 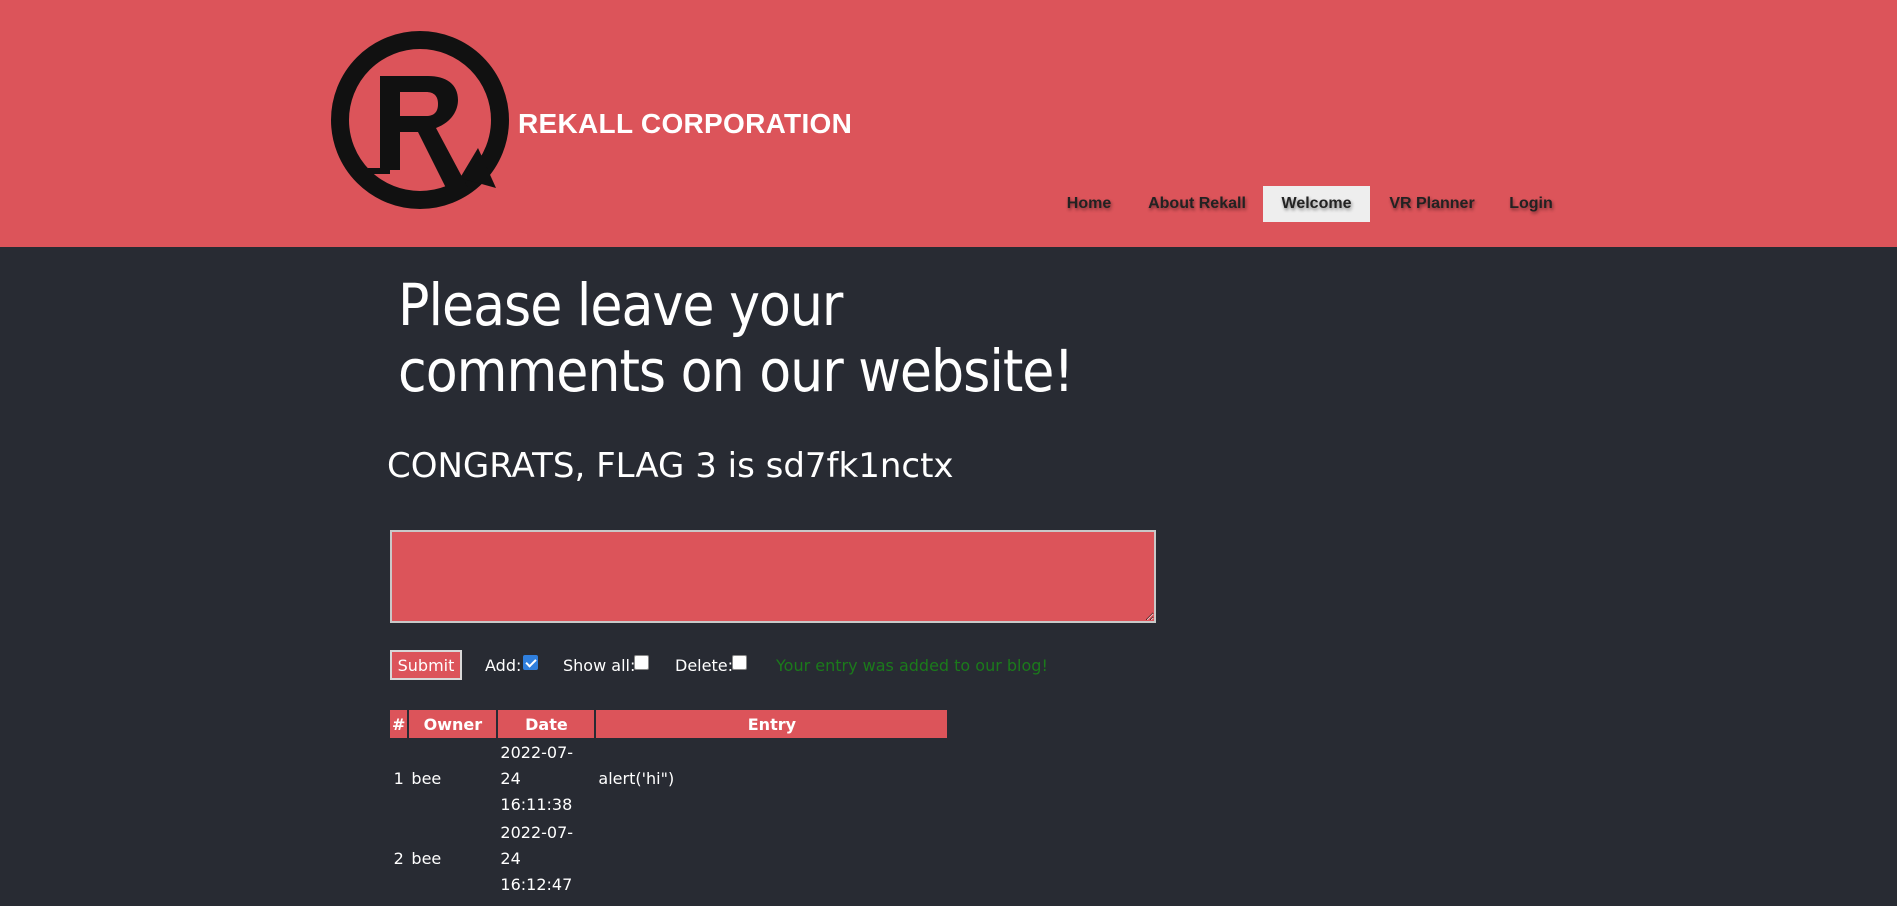 What do you see at coordinates (620, 305) in the screenshot?
I see `page-title-line1: Please leave your` at bounding box center [620, 305].